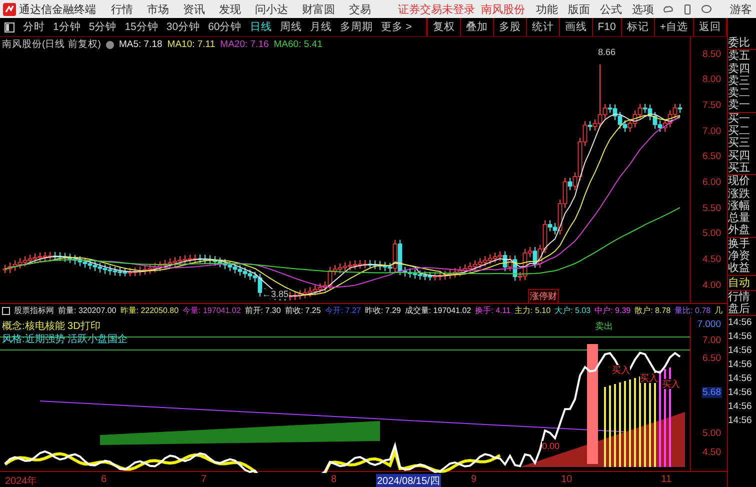 The height and width of the screenshot is (487, 756). I want to click on chart-action-button: 统计, so click(542, 27).